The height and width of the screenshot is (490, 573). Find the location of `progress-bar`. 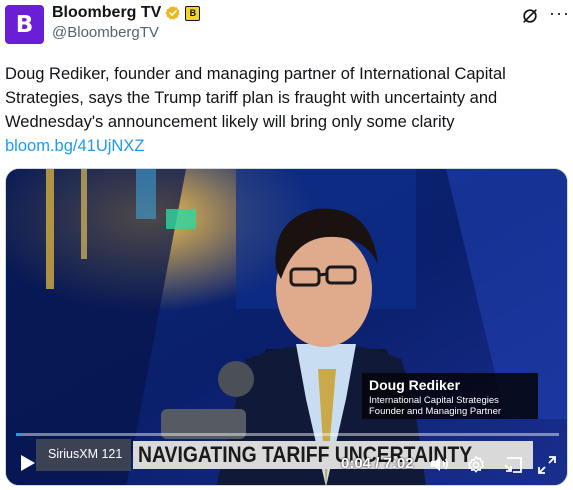

progress-bar is located at coordinates (287, 434).